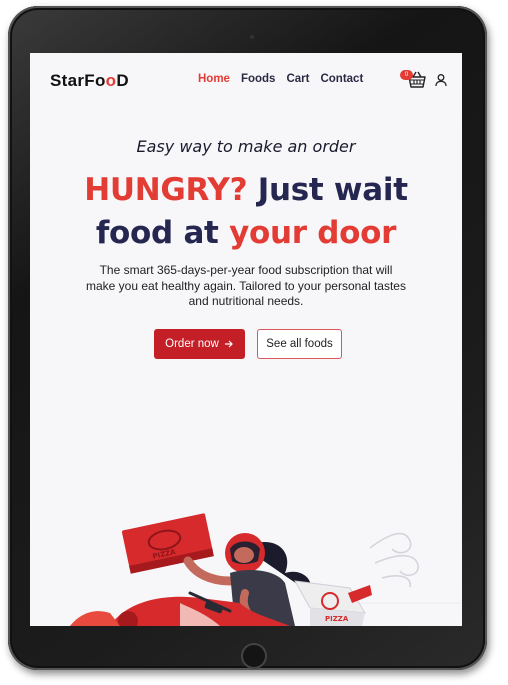 This screenshot has width=508, height=685. Describe the element at coordinates (246, 212) in the screenshot. I see `hero-headline: HUNGRY? Just wait food at your door` at that location.